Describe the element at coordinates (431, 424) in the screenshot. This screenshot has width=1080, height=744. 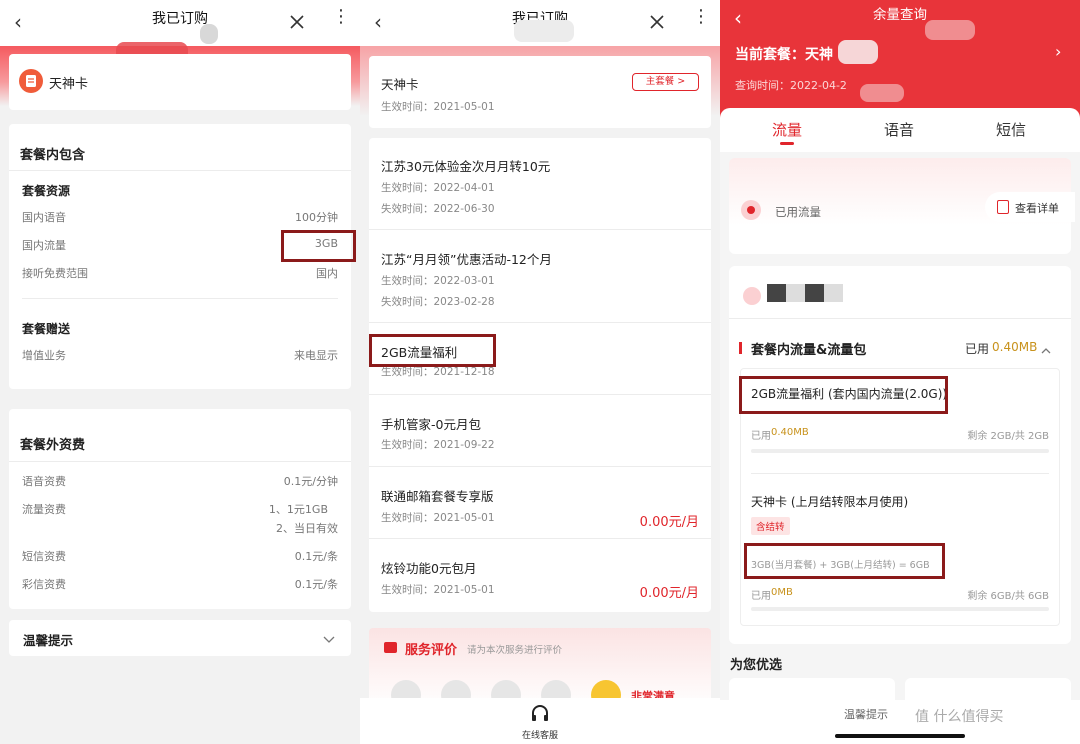
I see `item-name: 手机管家-0元月包` at that location.